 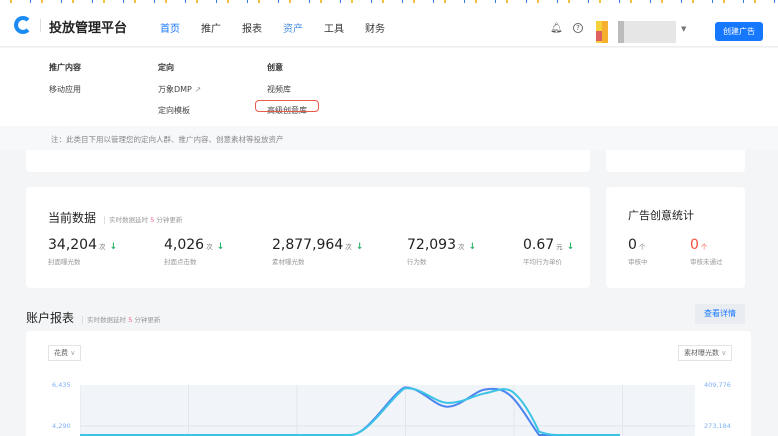 I want to click on metric: 2,877,964 次 ↓ 素材曝光数, so click(x=317, y=250).